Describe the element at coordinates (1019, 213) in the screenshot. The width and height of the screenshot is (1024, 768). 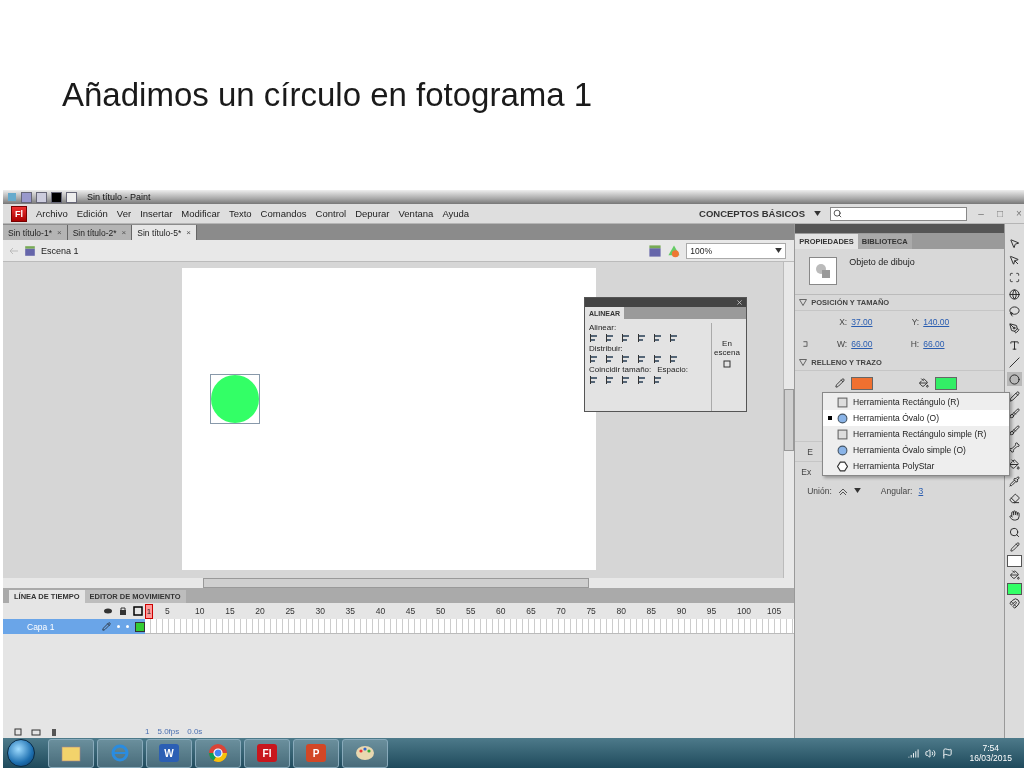
I see `window-control: ×` at that location.